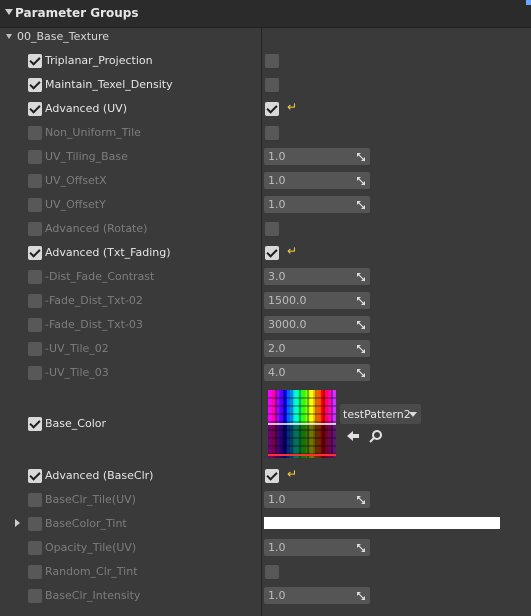 This screenshot has height=616, width=531. Describe the element at coordinates (75, 204) in the screenshot. I see `param-label: UV_OffsetY` at that location.